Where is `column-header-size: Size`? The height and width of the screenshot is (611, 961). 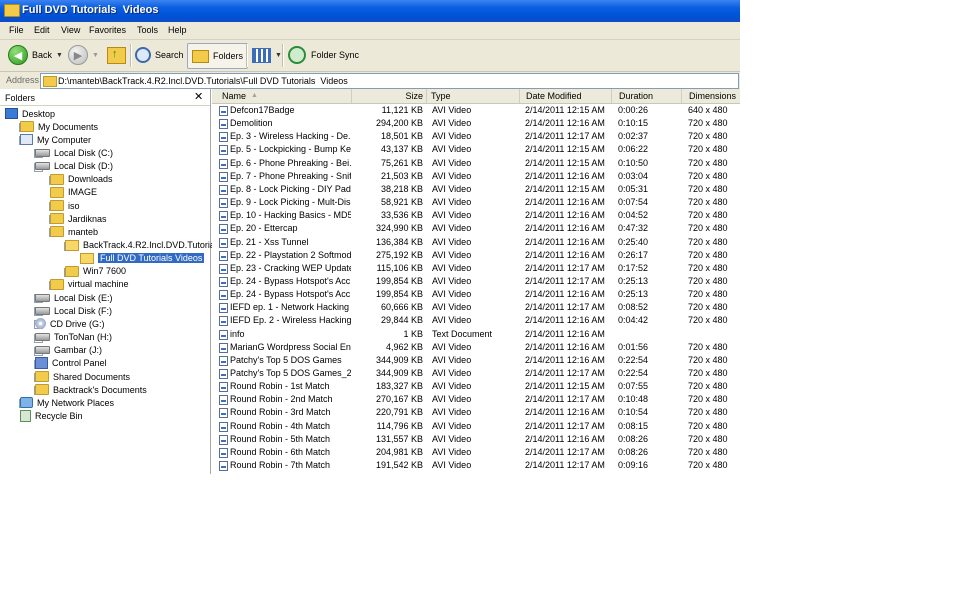
column-header-size: Size is located at coordinates (389, 96).